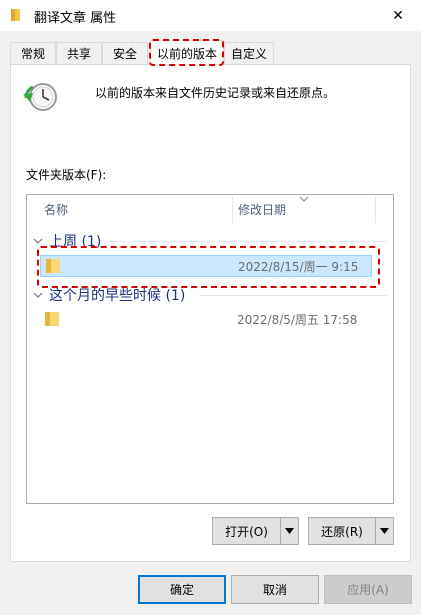 The width and height of the screenshot is (421, 615). I want to click on window-title: 翻译文章 属性, so click(75, 18).